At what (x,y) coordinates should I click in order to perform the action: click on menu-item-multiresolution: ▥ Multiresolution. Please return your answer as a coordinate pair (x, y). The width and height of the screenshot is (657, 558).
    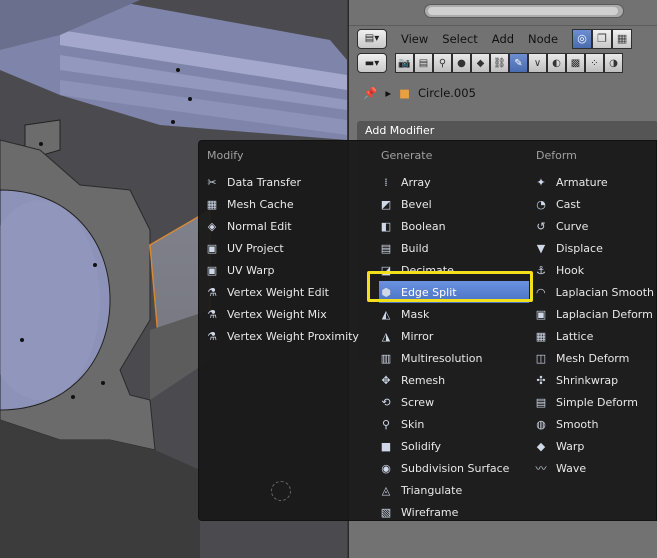
    Looking at the image, I should click on (454, 358).